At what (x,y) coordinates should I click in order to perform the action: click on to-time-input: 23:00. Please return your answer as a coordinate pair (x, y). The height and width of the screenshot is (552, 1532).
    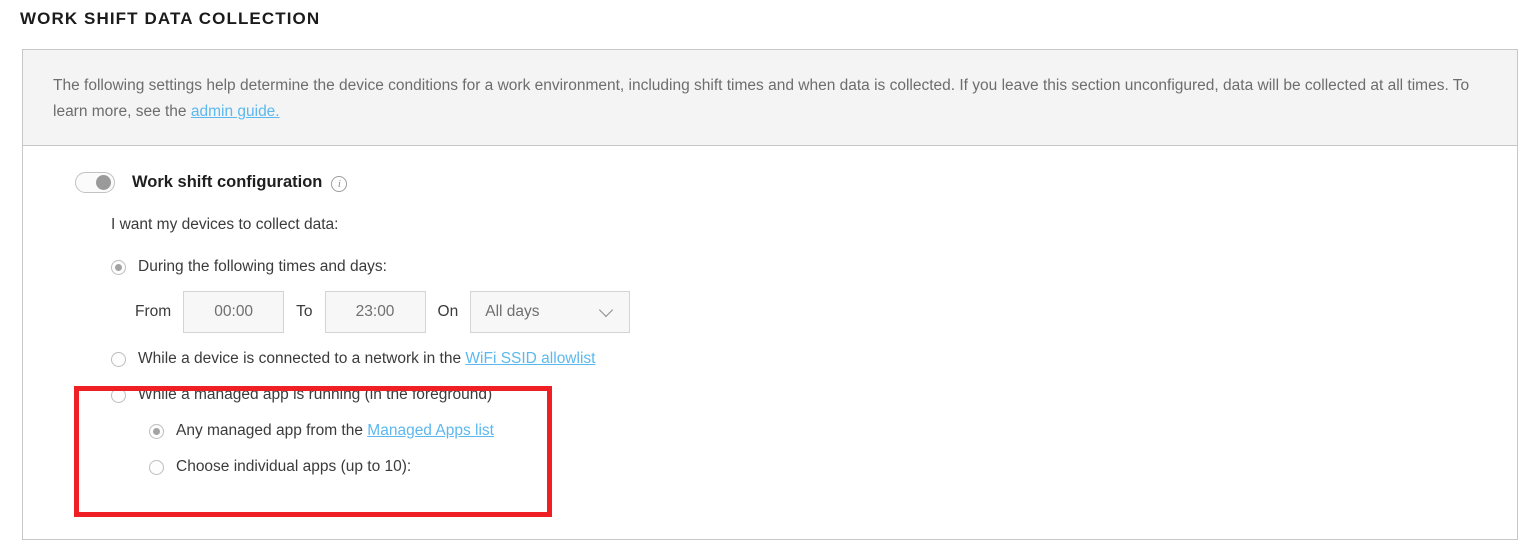
    Looking at the image, I should click on (375, 312).